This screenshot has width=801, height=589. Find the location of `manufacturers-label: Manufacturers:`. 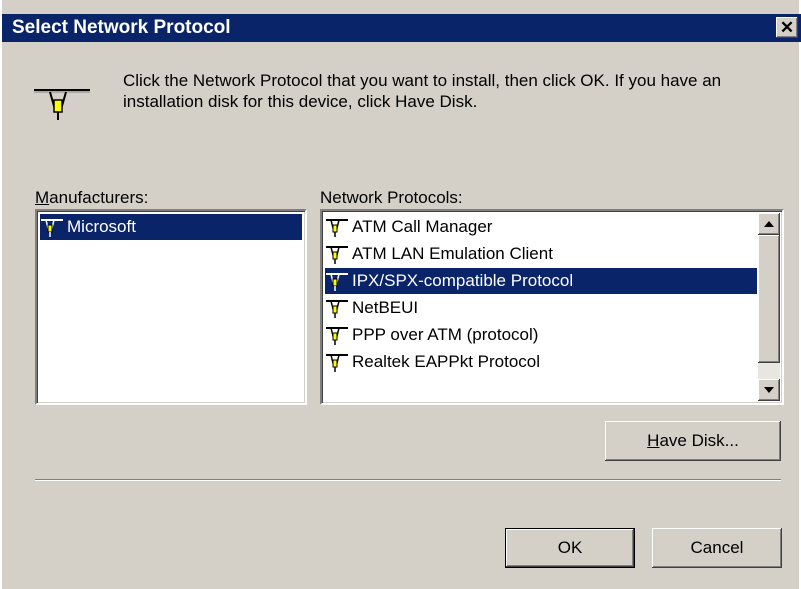

manufacturers-label: Manufacturers: is located at coordinates (92, 197).